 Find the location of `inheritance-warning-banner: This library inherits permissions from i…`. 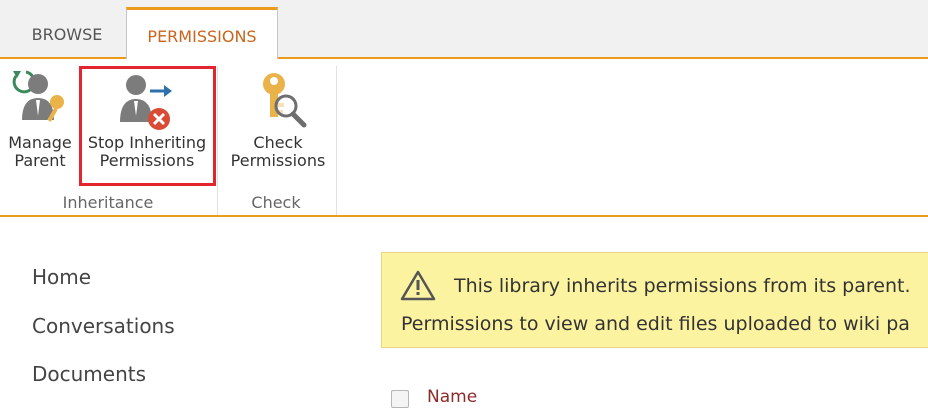

inheritance-warning-banner: This library inherits permissions from i… is located at coordinates (654, 300).